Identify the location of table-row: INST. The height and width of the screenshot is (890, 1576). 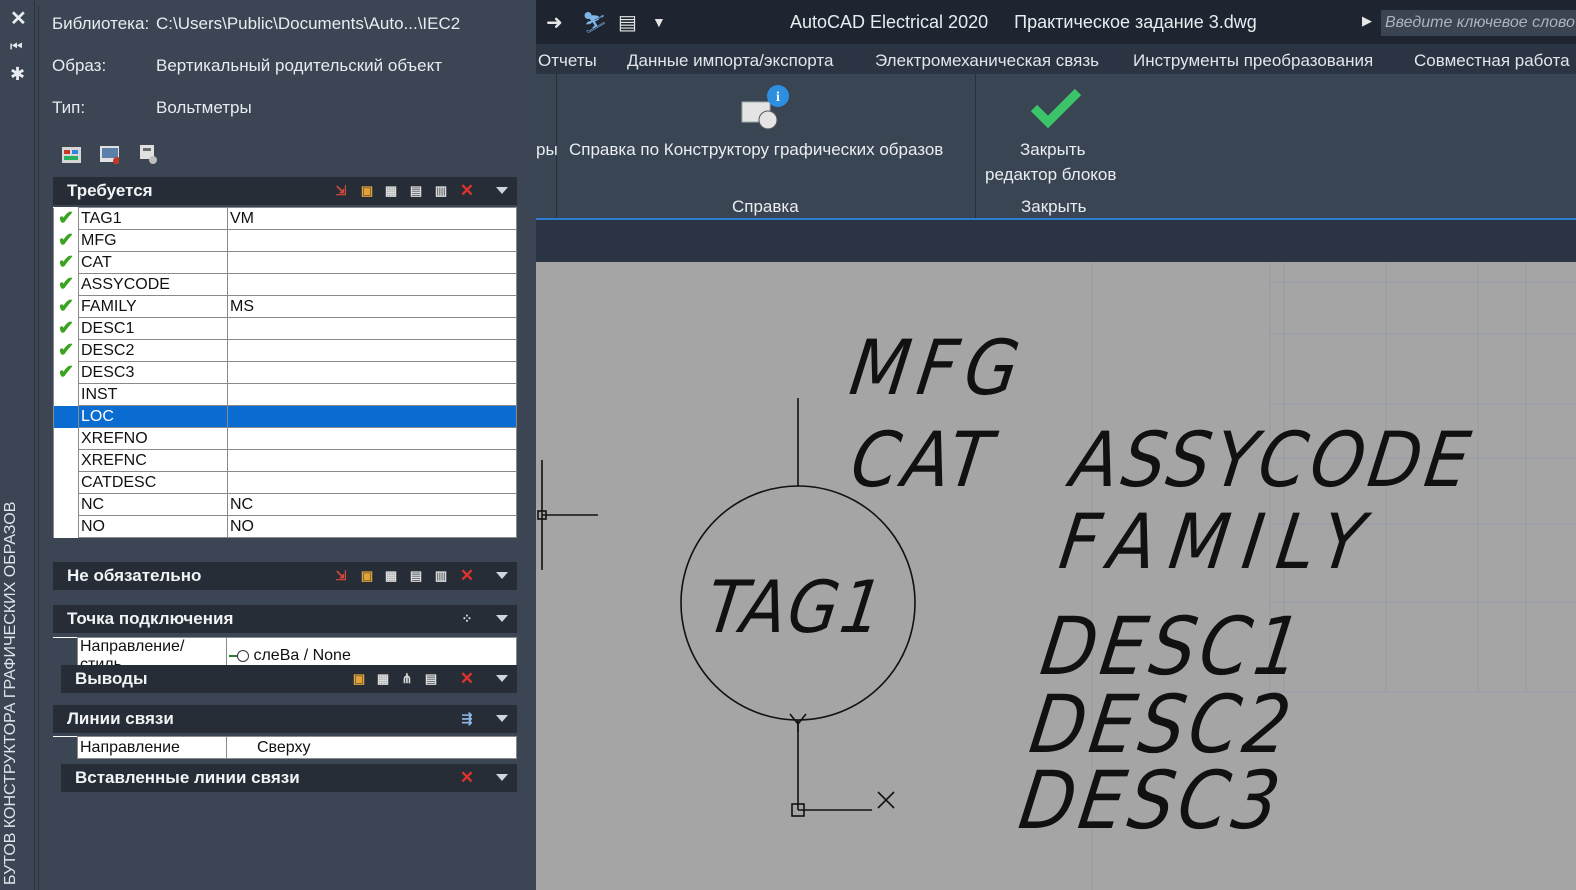
(285, 394).